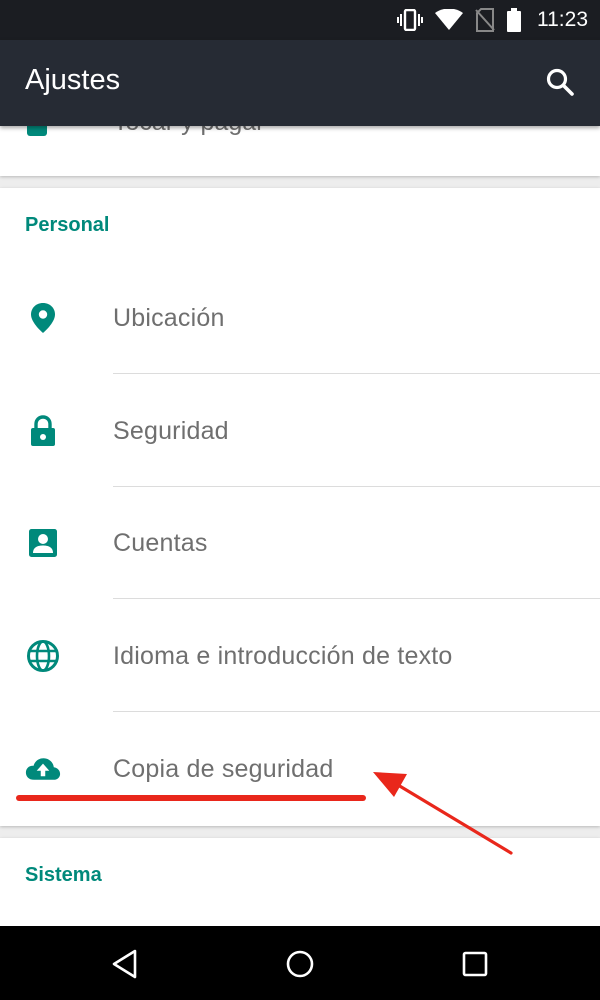 The height and width of the screenshot is (1000, 600). I want to click on annotation-underline, so click(191, 798).